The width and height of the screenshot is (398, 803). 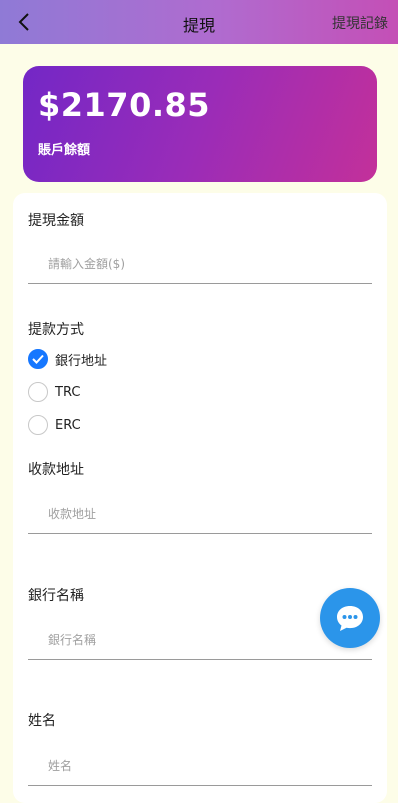 What do you see at coordinates (54, 425) in the screenshot?
I see `method-option-erc: ERC` at bounding box center [54, 425].